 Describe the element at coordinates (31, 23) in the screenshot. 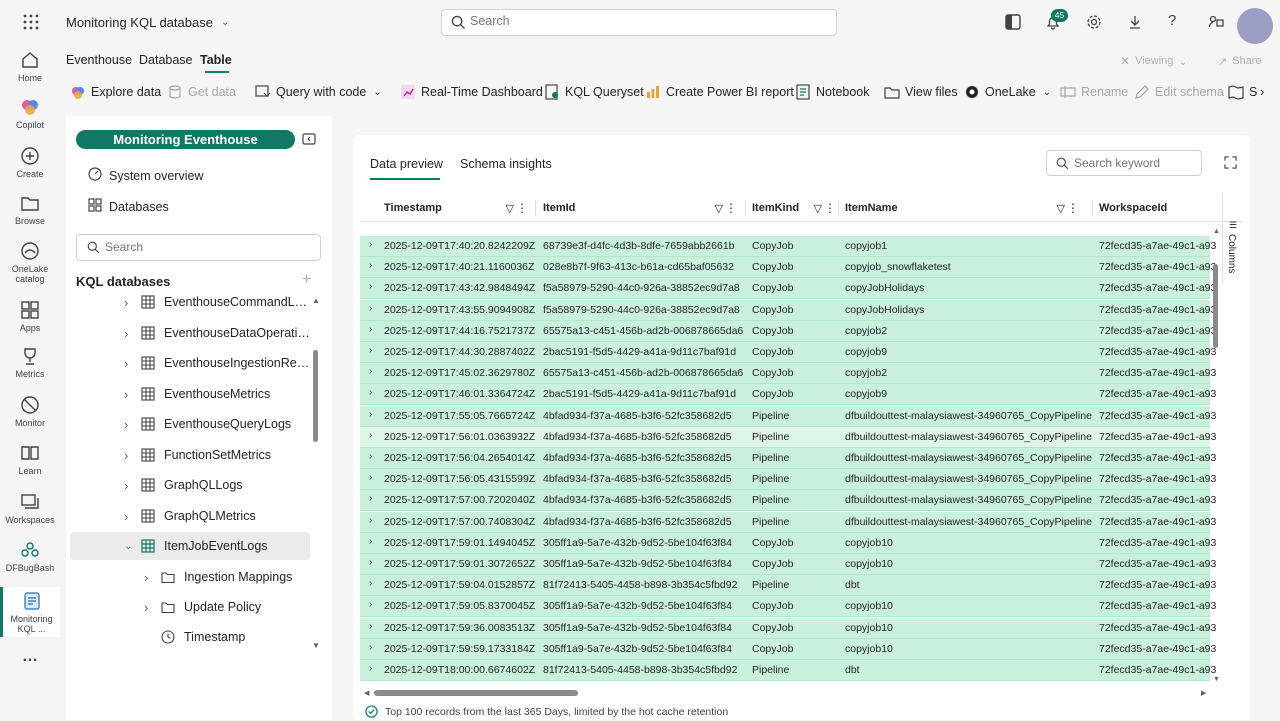

I see `app-launcher-icon` at that location.